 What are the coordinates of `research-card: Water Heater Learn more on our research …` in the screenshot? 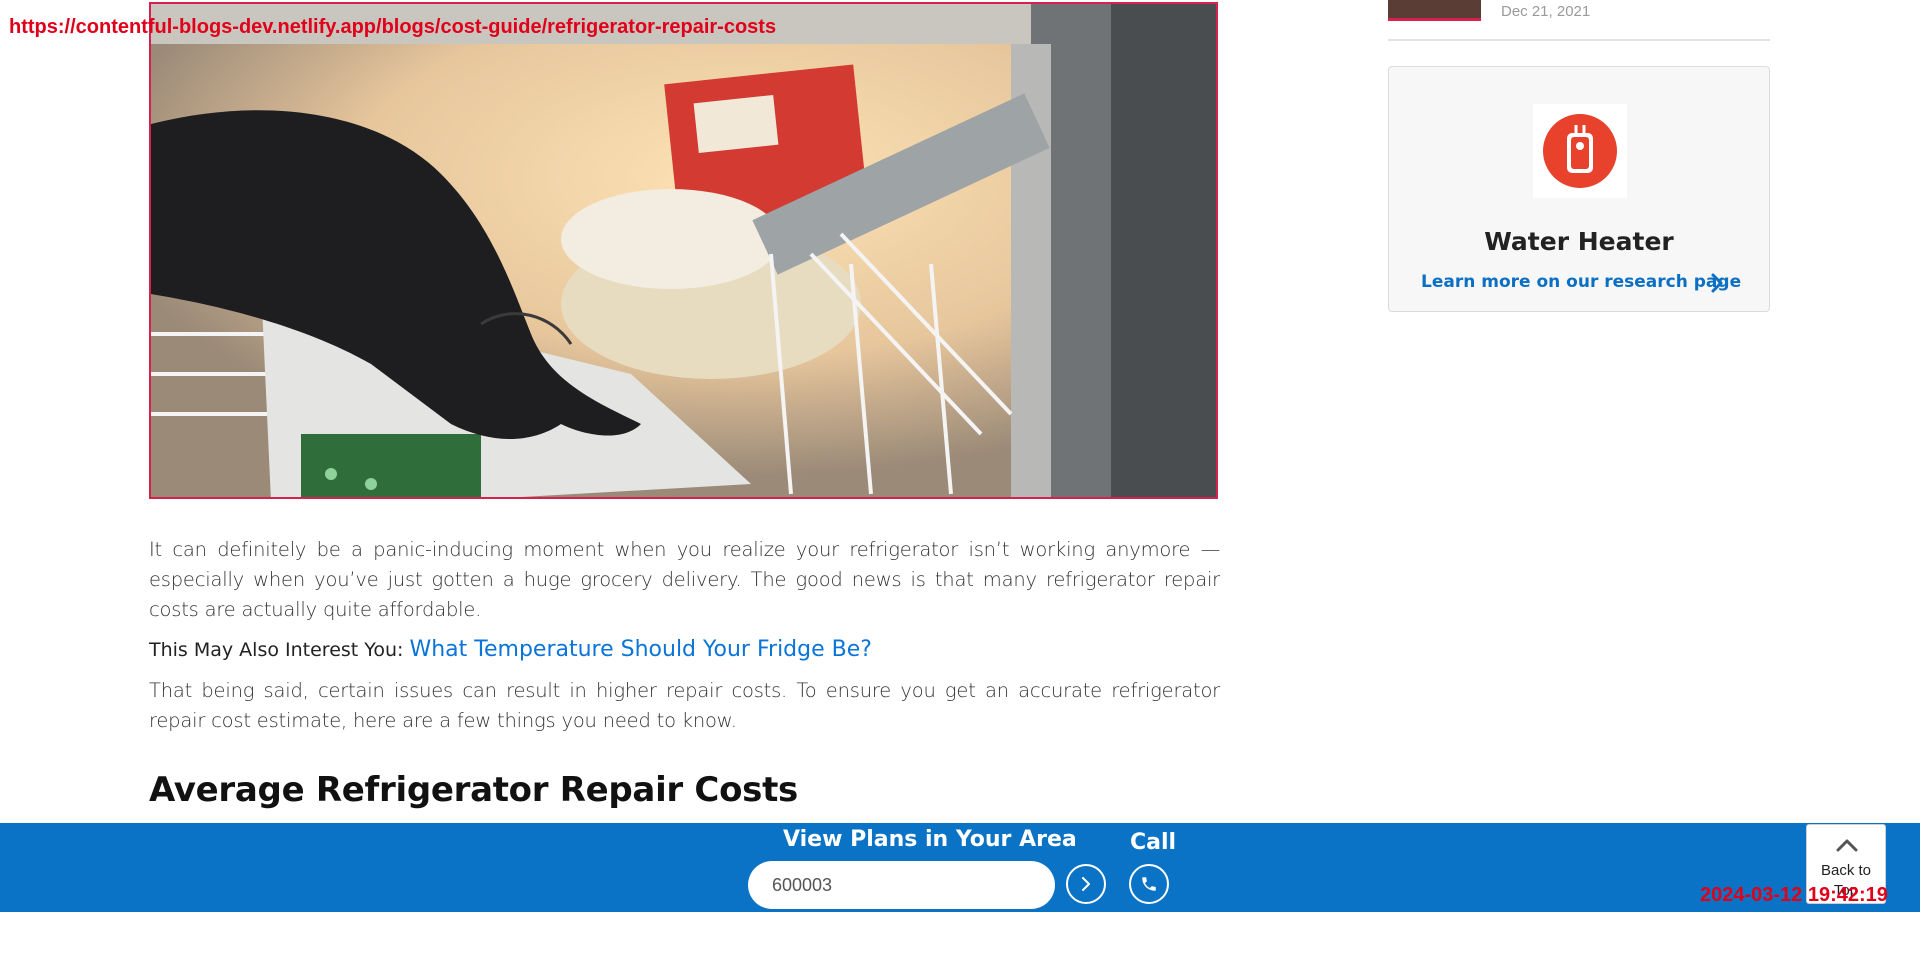 It's located at (1579, 189).